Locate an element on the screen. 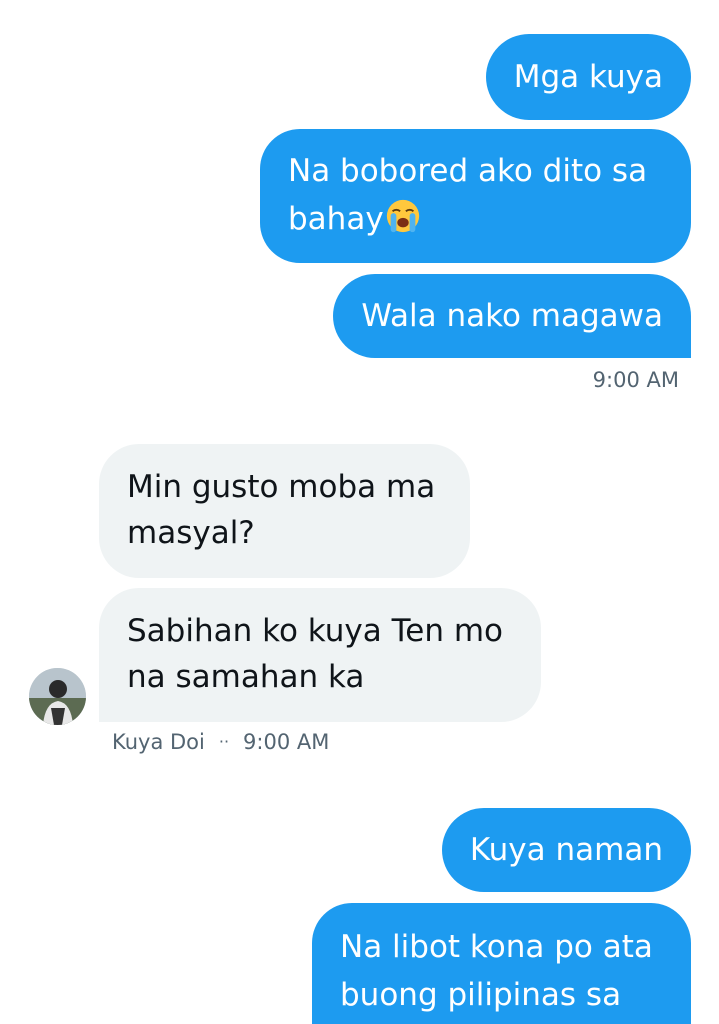 This screenshot has height=1024, width=719. sent-message: Mga kuya is located at coordinates (588, 77).